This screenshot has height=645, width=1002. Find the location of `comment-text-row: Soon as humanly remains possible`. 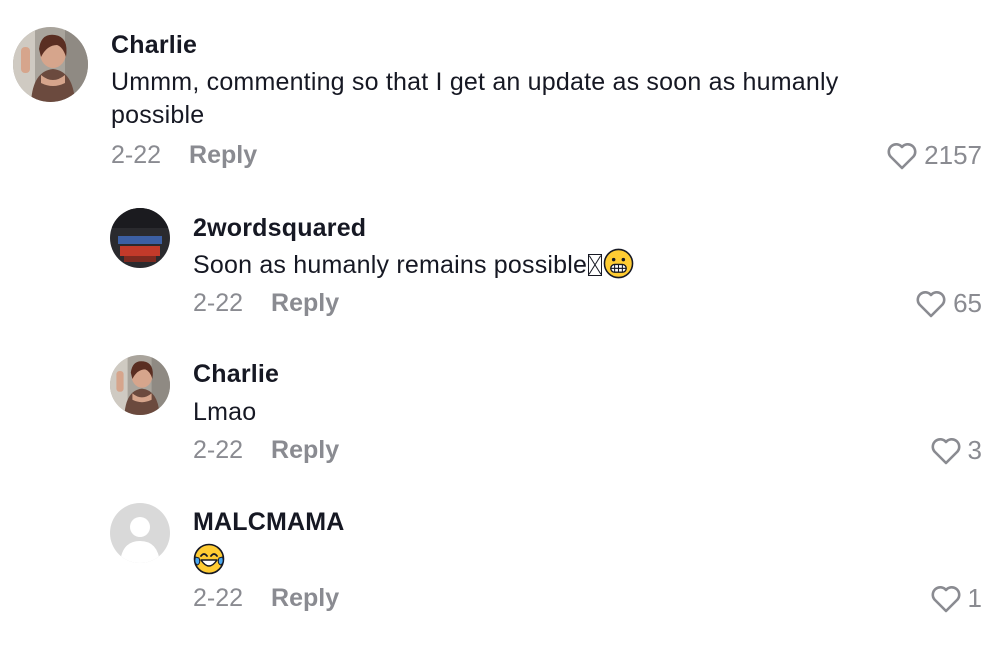

comment-text-row: Soon as humanly remains possible is located at coordinates (413, 268).